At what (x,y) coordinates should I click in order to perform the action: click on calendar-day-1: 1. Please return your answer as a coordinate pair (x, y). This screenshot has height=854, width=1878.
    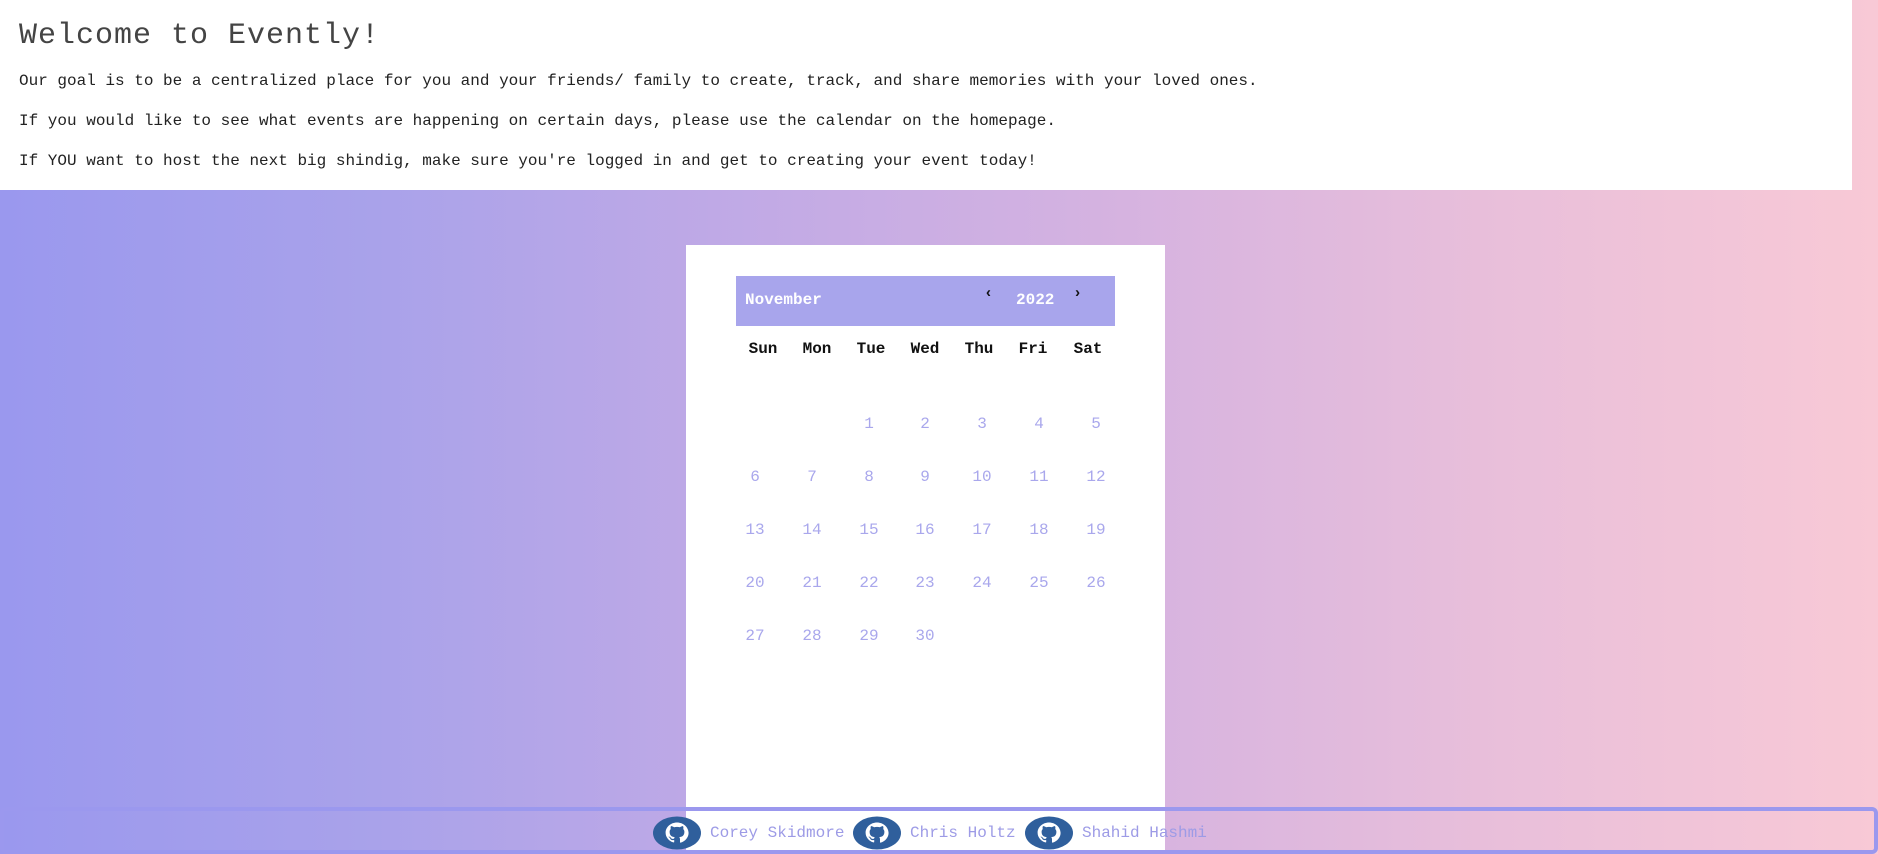
    Looking at the image, I should click on (869, 424).